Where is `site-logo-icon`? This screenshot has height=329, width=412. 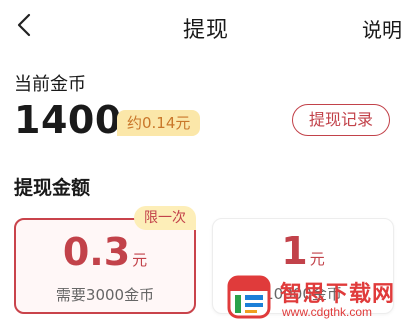 site-logo-icon is located at coordinates (249, 297).